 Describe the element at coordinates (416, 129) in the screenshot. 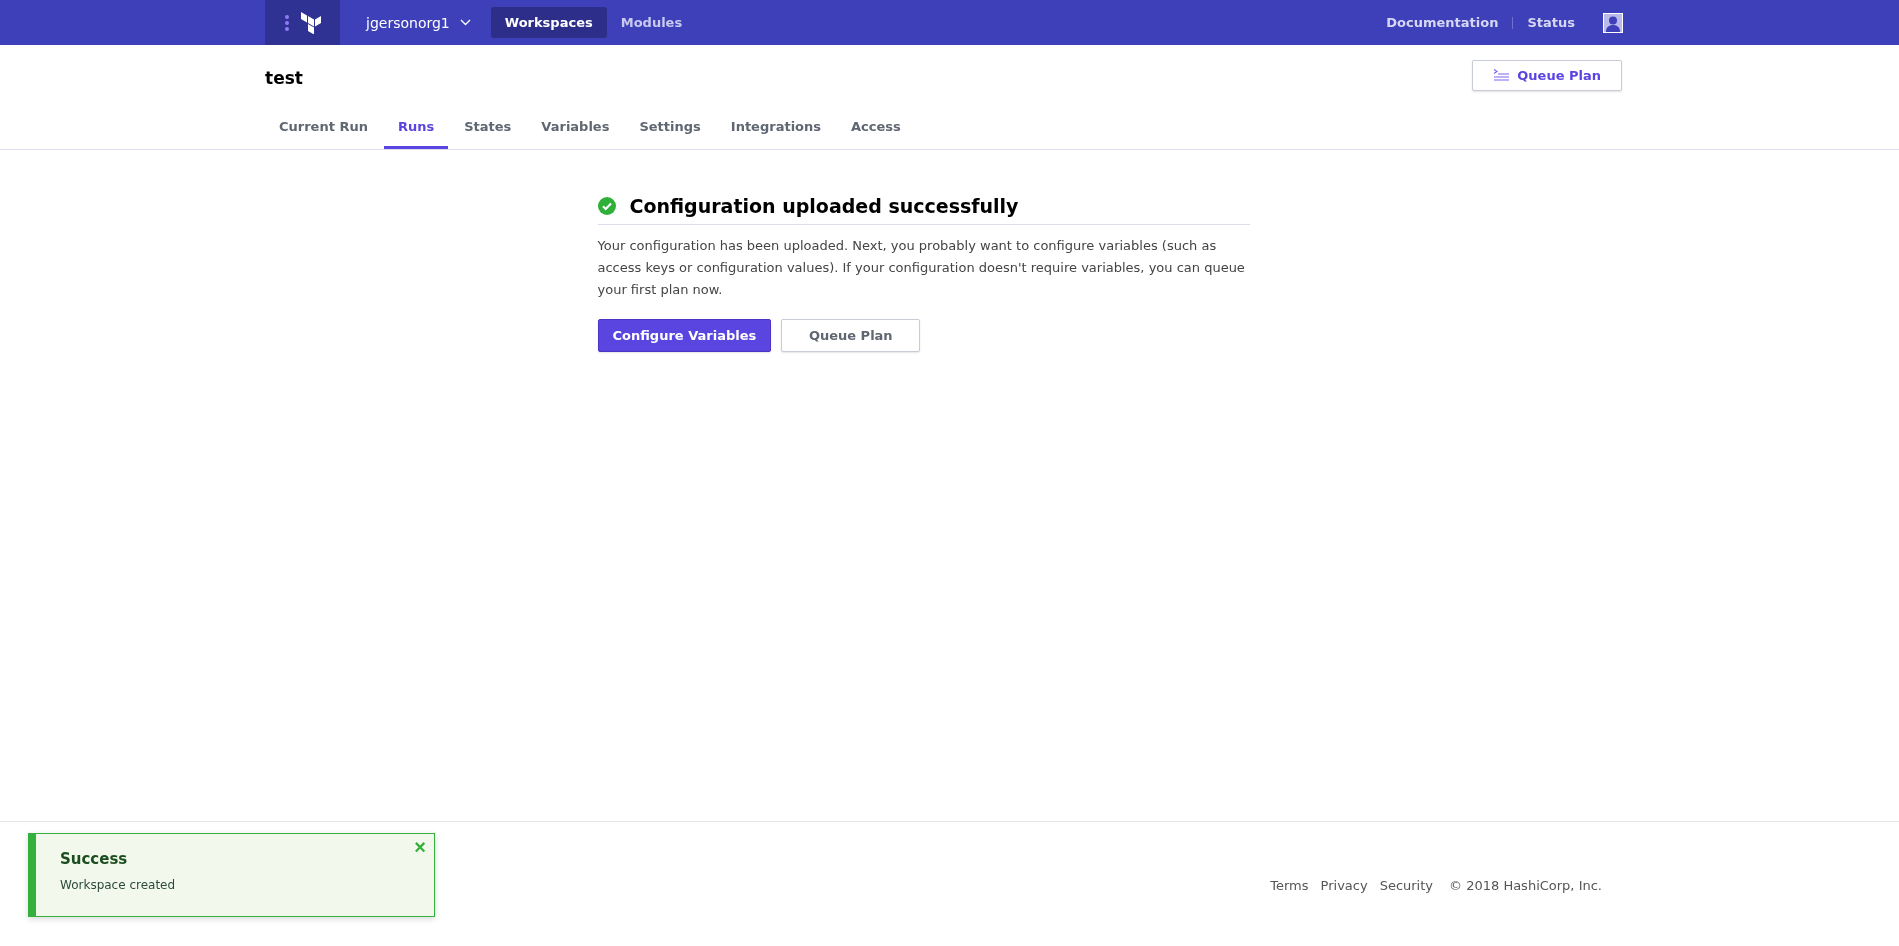

I see `tab: Runs` at that location.